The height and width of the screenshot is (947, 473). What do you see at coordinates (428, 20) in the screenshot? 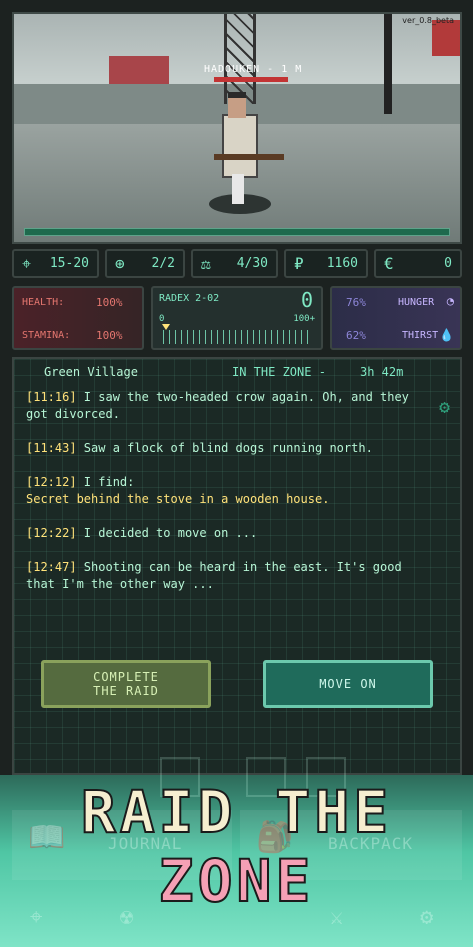
I see `version-label: ver_0.8_beta` at bounding box center [428, 20].